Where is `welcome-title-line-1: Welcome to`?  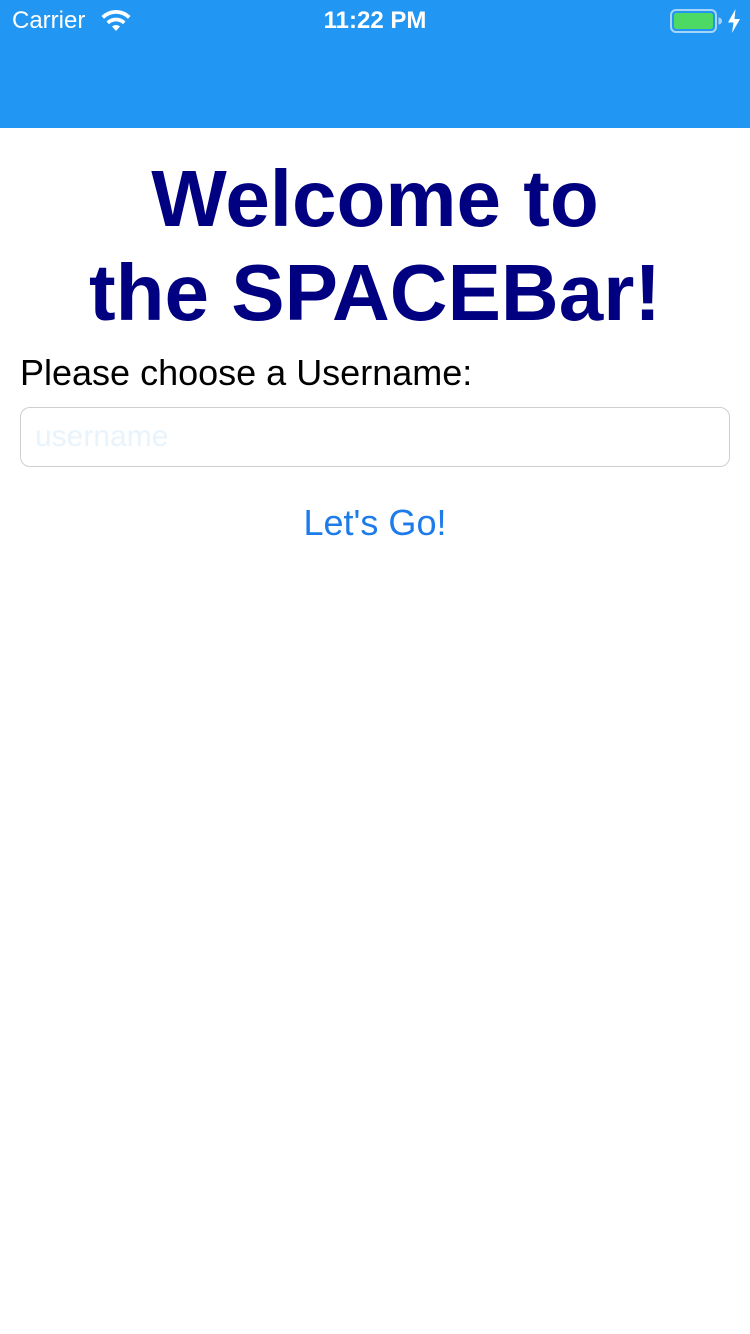 welcome-title-line-1: Welcome to is located at coordinates (375, 198).